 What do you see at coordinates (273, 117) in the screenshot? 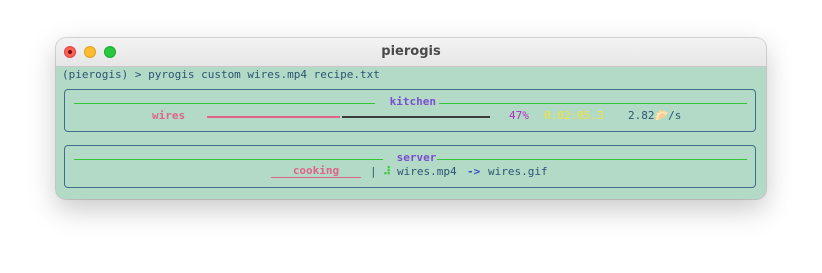
I see `progress-bar-complete` at bounding box center [273, 117].